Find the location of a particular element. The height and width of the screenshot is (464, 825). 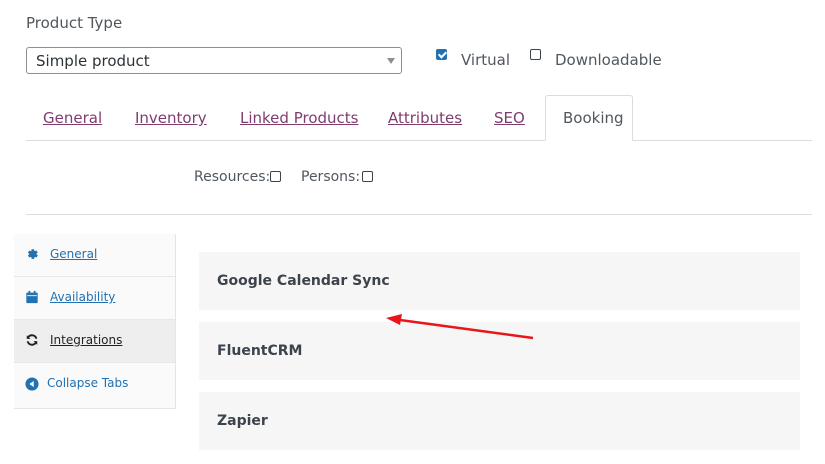

gear-icon is located at coordinates (33, 254).